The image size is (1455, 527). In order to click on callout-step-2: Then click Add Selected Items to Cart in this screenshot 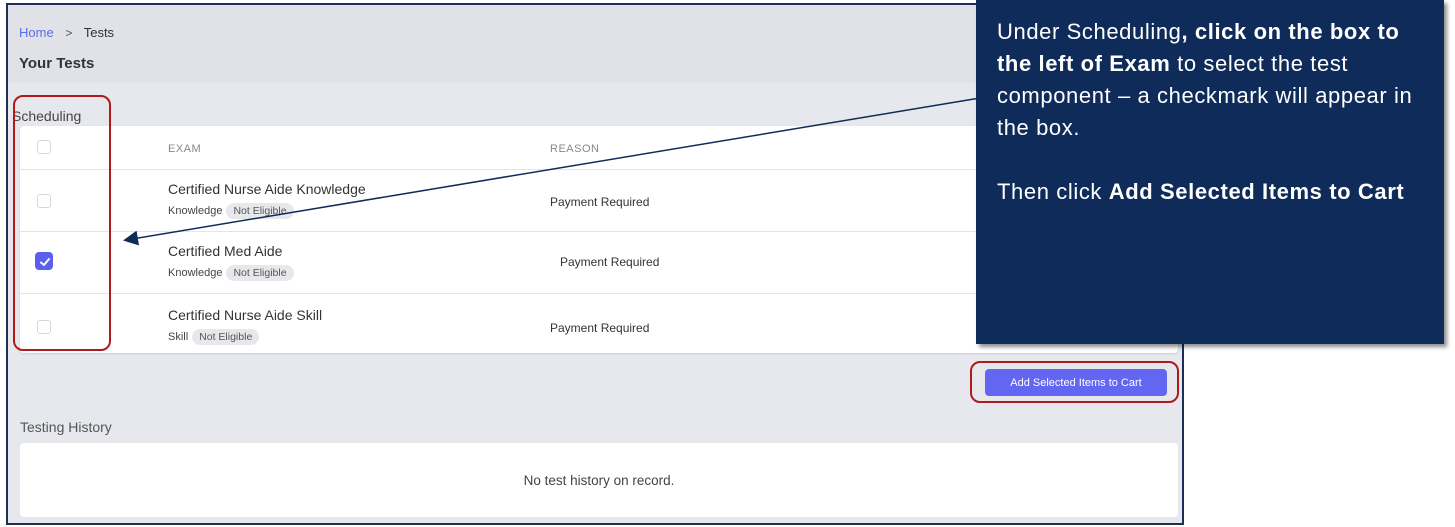, I will do `click(1210, 192)`.